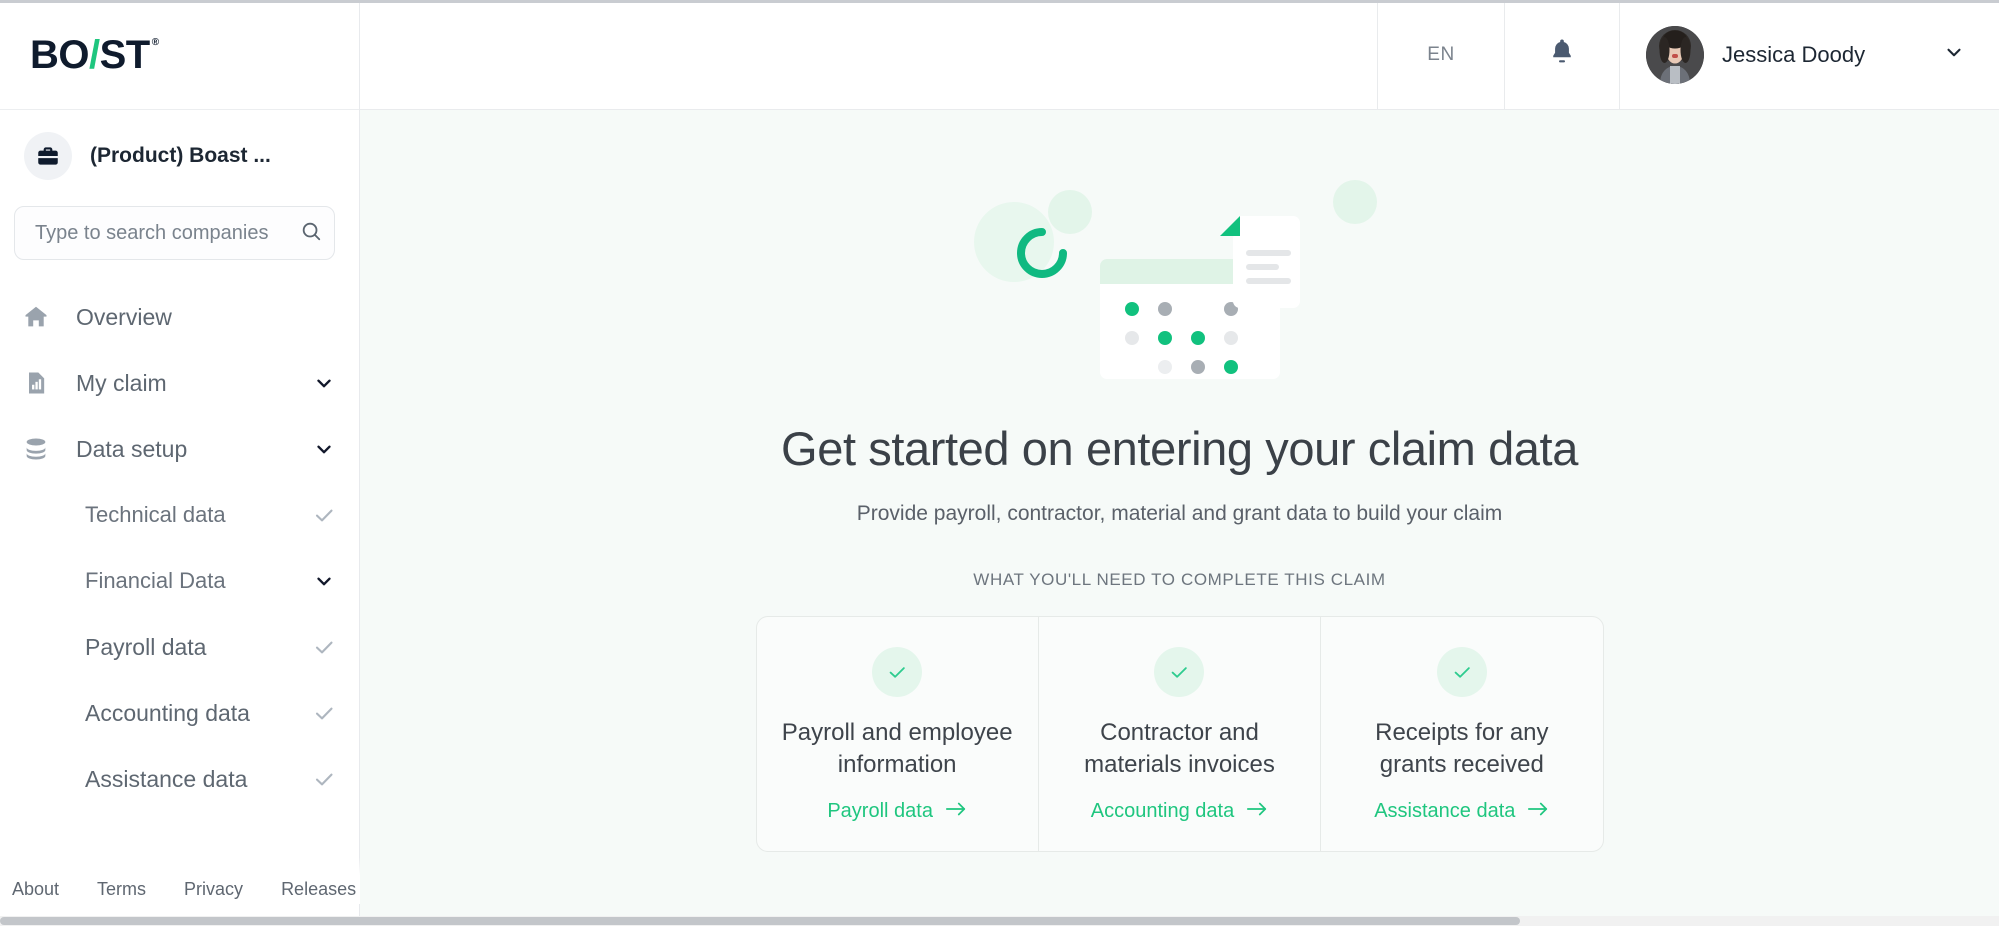 This screenshot has height=926, width=1999. Describe the element at coordinates (180, 880) in the screenshot. I see `sidebar-footer-links: About Terms Privacy Releases` at that location.